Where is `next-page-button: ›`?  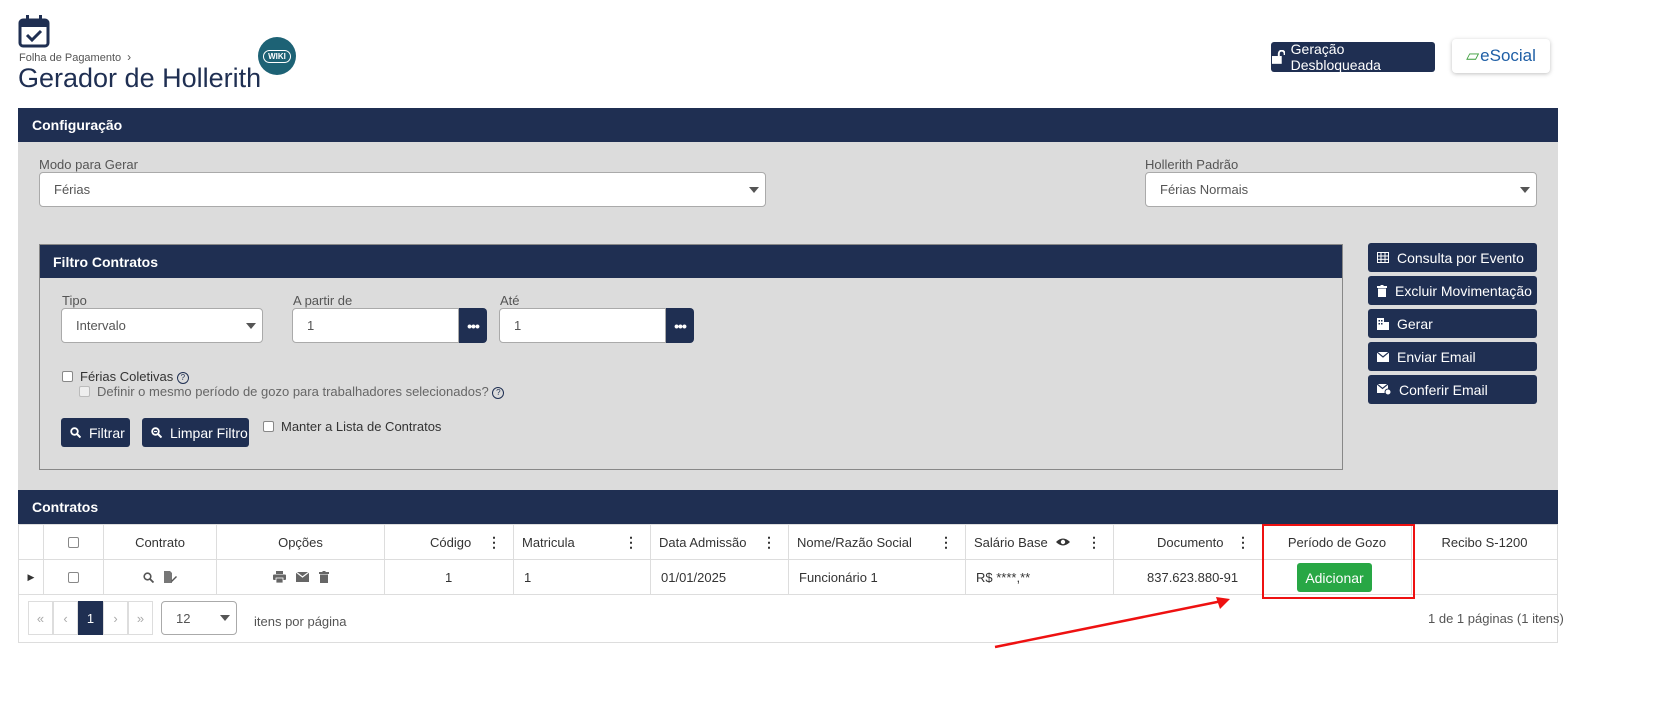
next-page-button: › is located at coordinates (115, 618).